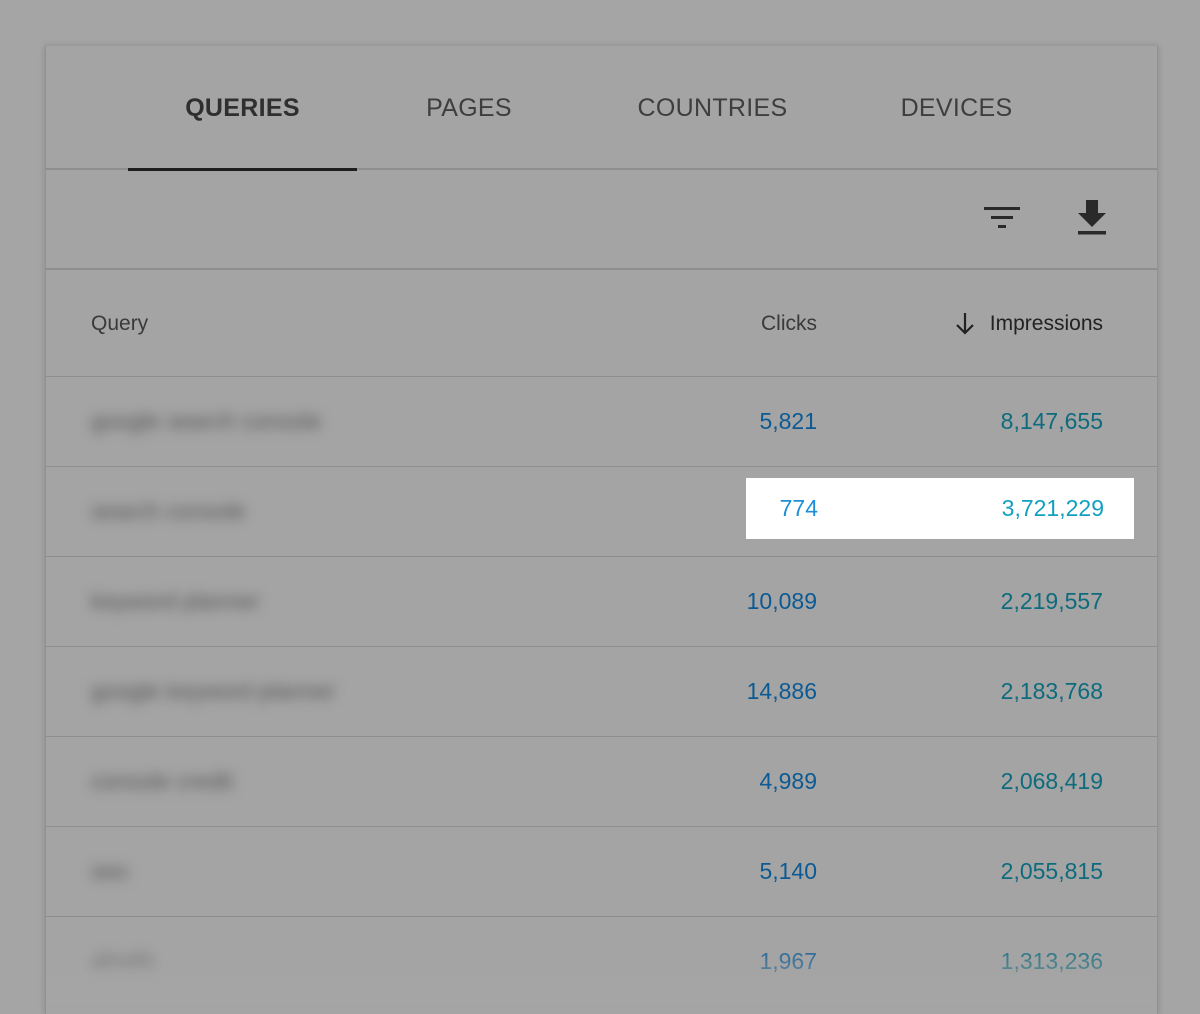  Describe the element at coordinates (781, 601) in the screenshot. I see `clicks-cell: 10,089` at that location.